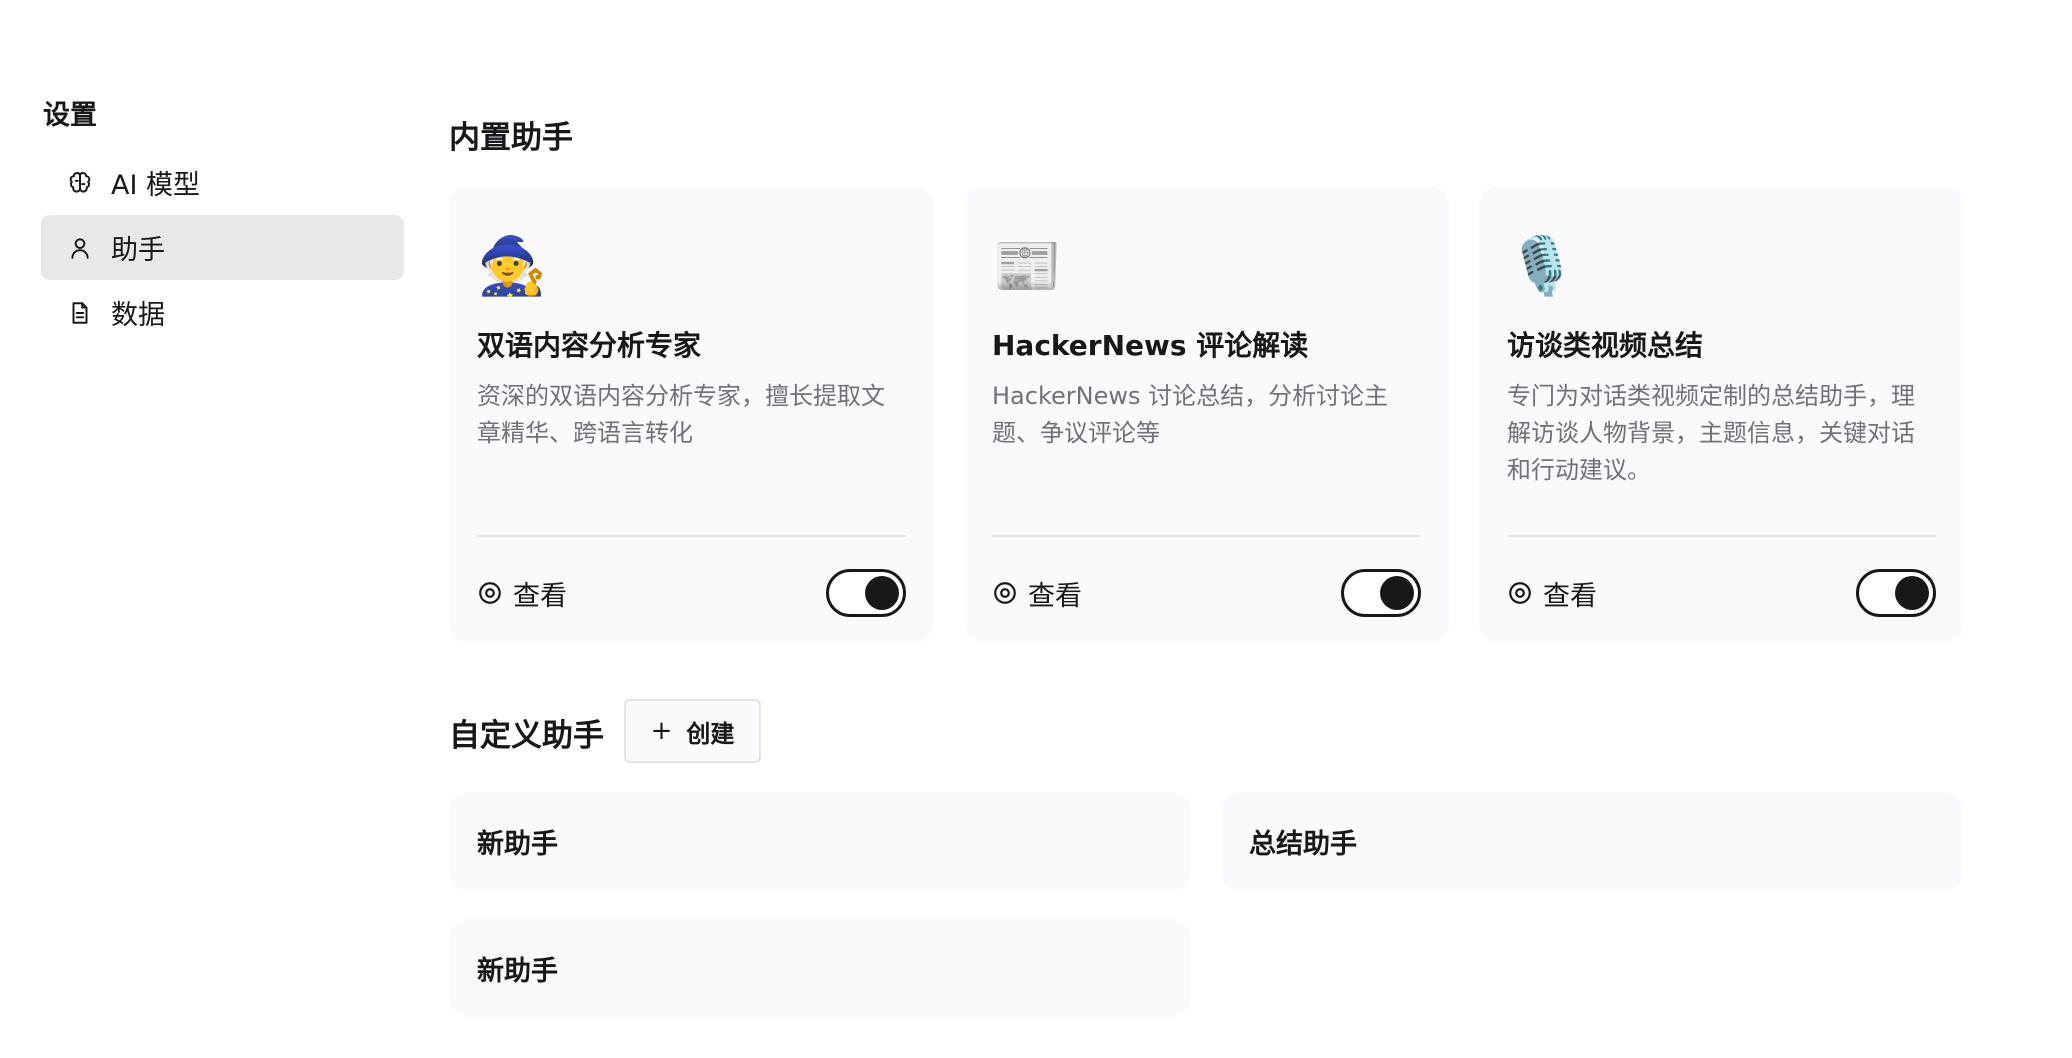 The image size is (2072, 1058). I want to click on card-title: 双语内容分析专家, so click(589, 345).